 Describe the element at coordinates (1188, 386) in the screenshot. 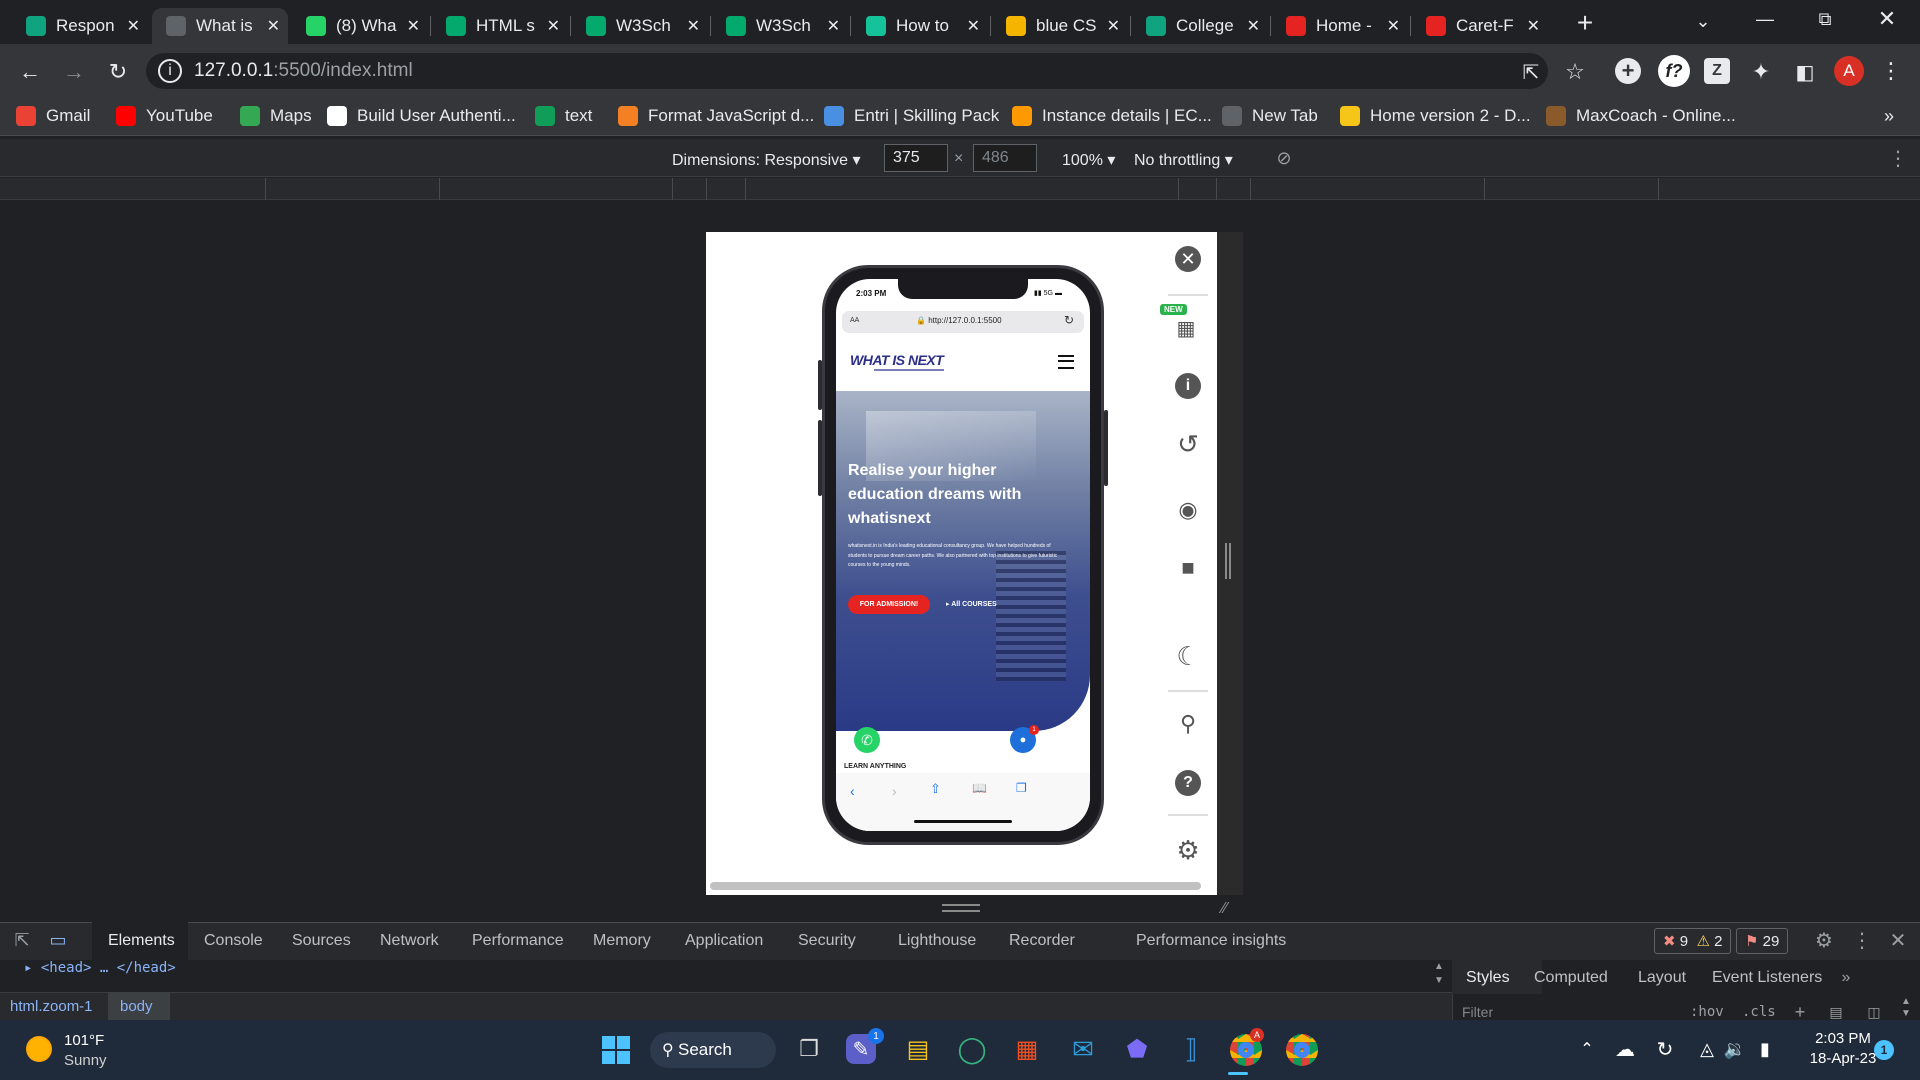

I see `info-icon: i` at that location.